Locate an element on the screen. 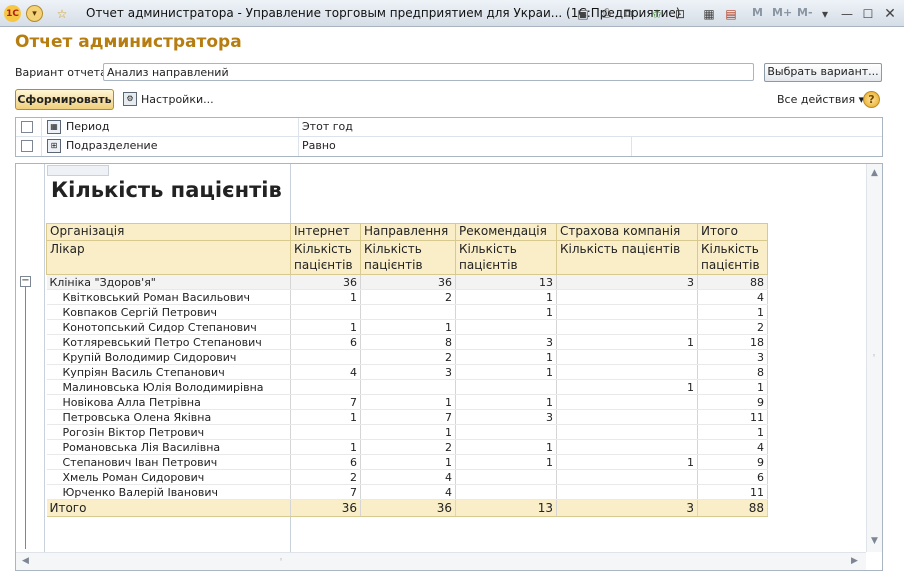 This screenshot has height=585, width=904. filter-name: Период is located at coordinates (182, 127).